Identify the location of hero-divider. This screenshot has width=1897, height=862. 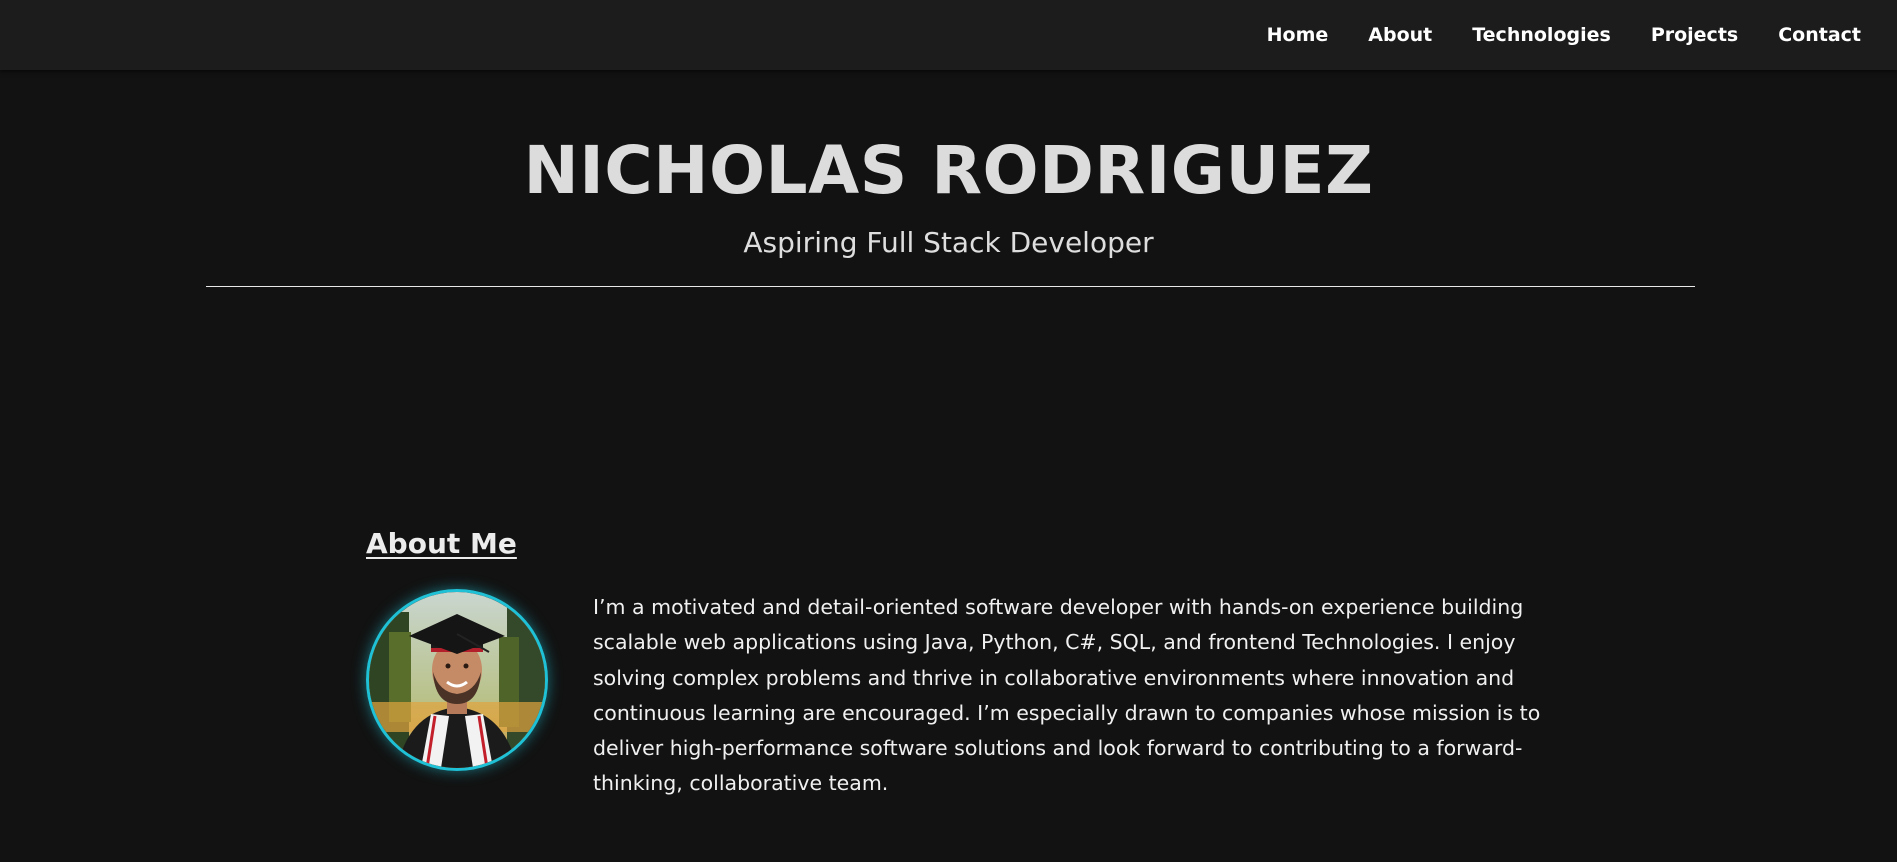
(950, 286).